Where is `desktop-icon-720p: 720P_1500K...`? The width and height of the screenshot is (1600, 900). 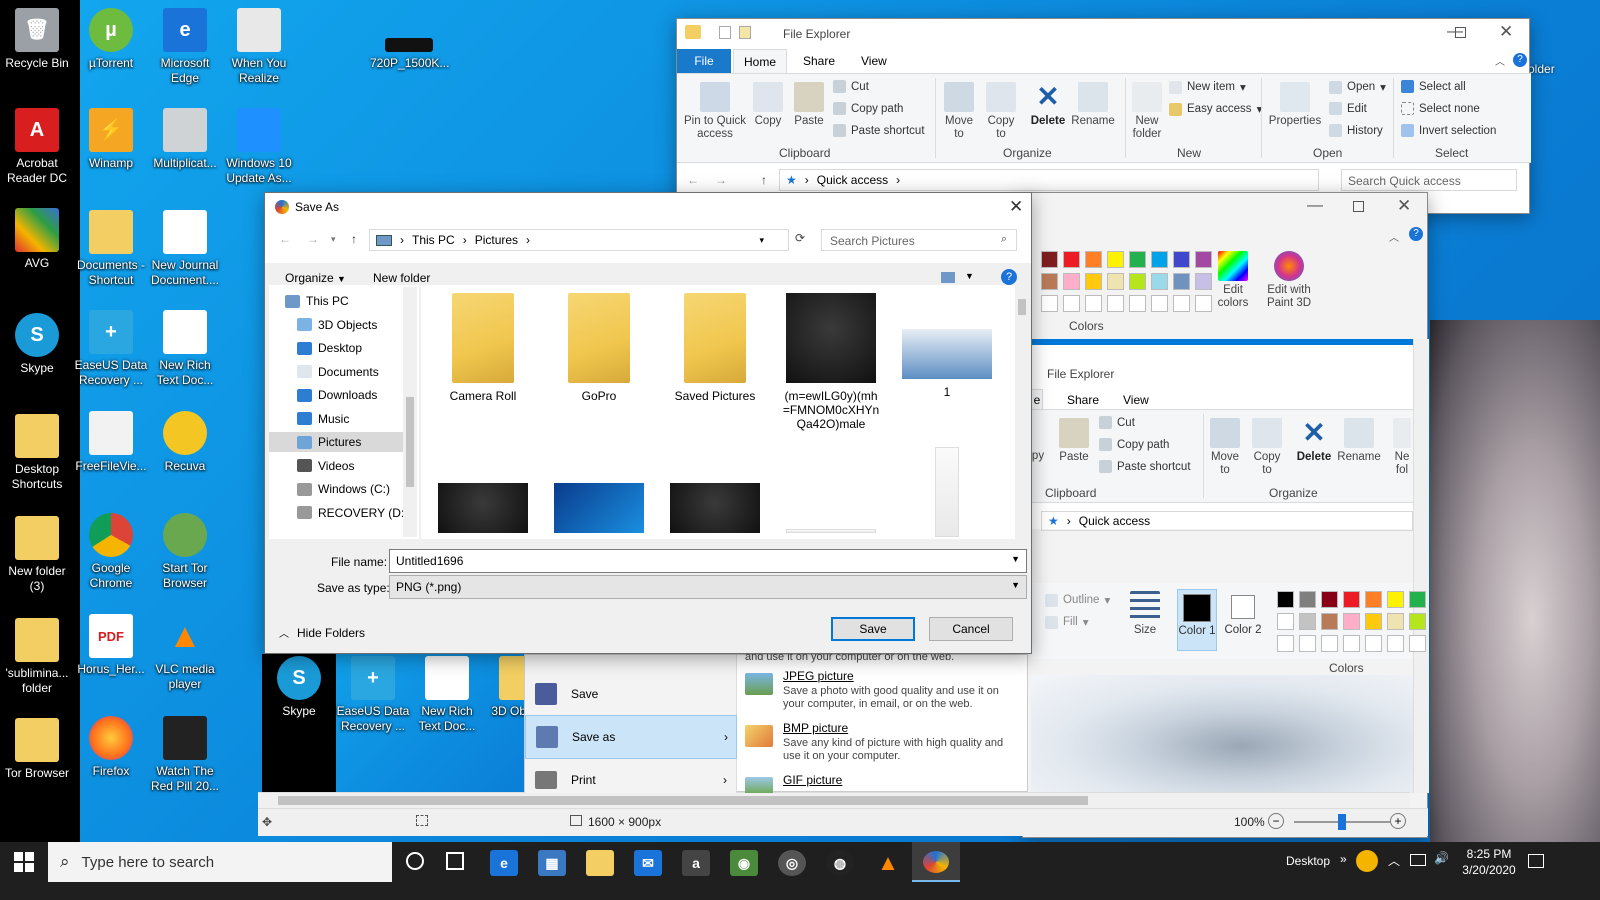 desktop-icon-720p: 720P_1500K... is located at coordinates (409, 54).